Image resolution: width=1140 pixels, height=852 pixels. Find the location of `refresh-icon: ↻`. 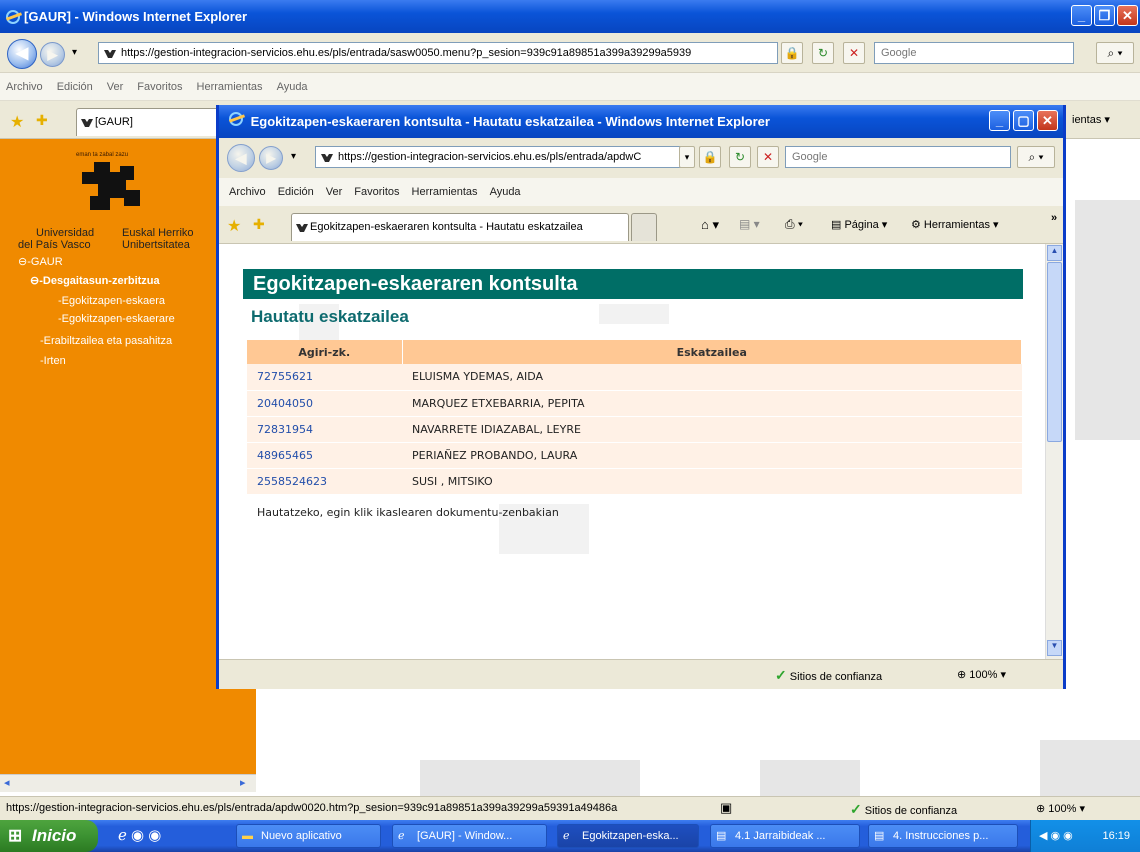

refresh-icon: ↻ is located at coordinates (823, 53).